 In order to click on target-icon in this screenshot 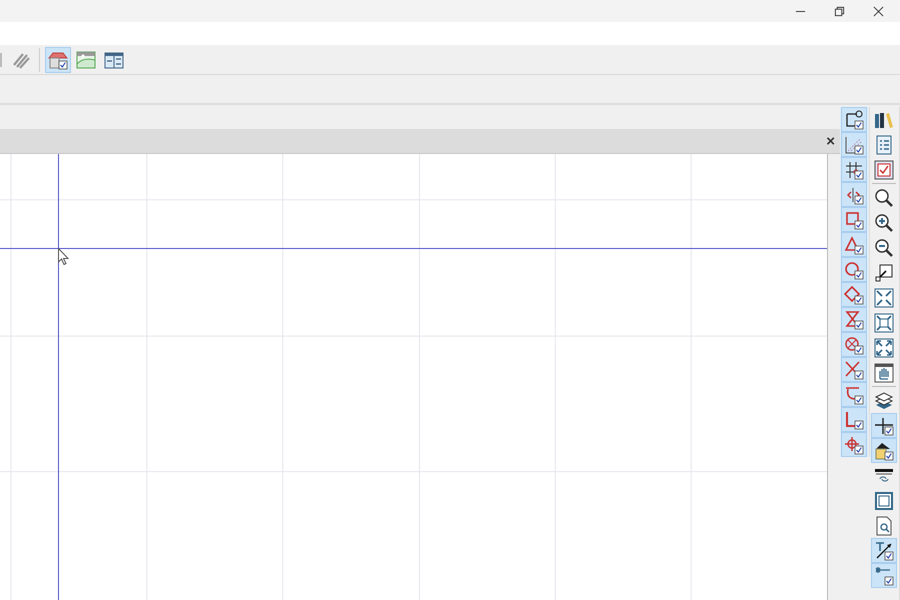, I will do `click(854, 444)`.